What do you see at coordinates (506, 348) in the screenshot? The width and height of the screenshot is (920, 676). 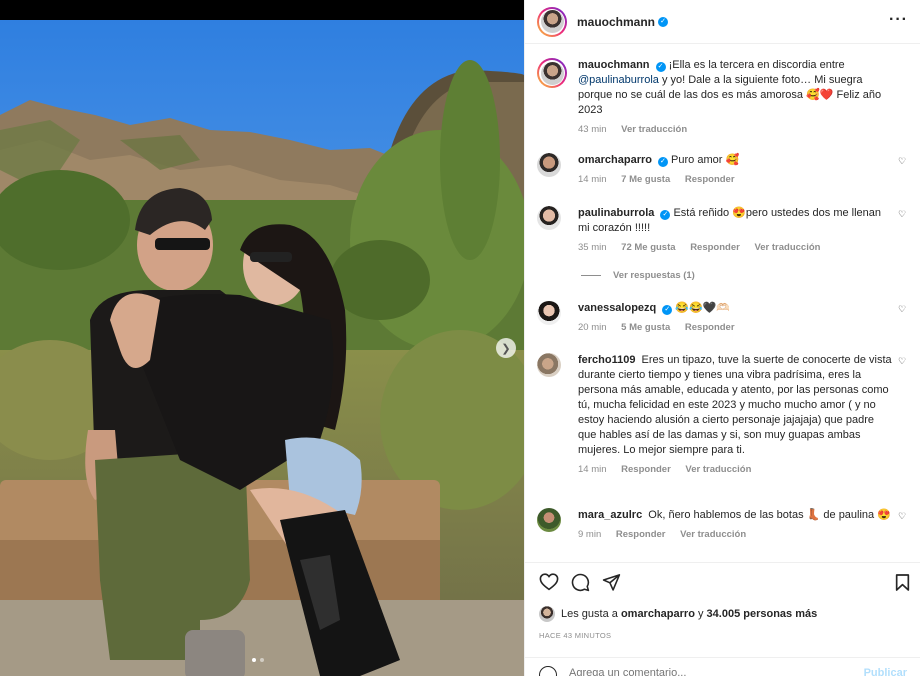 I see `next-photo-button: ❯` at bounding box center [506, 348].